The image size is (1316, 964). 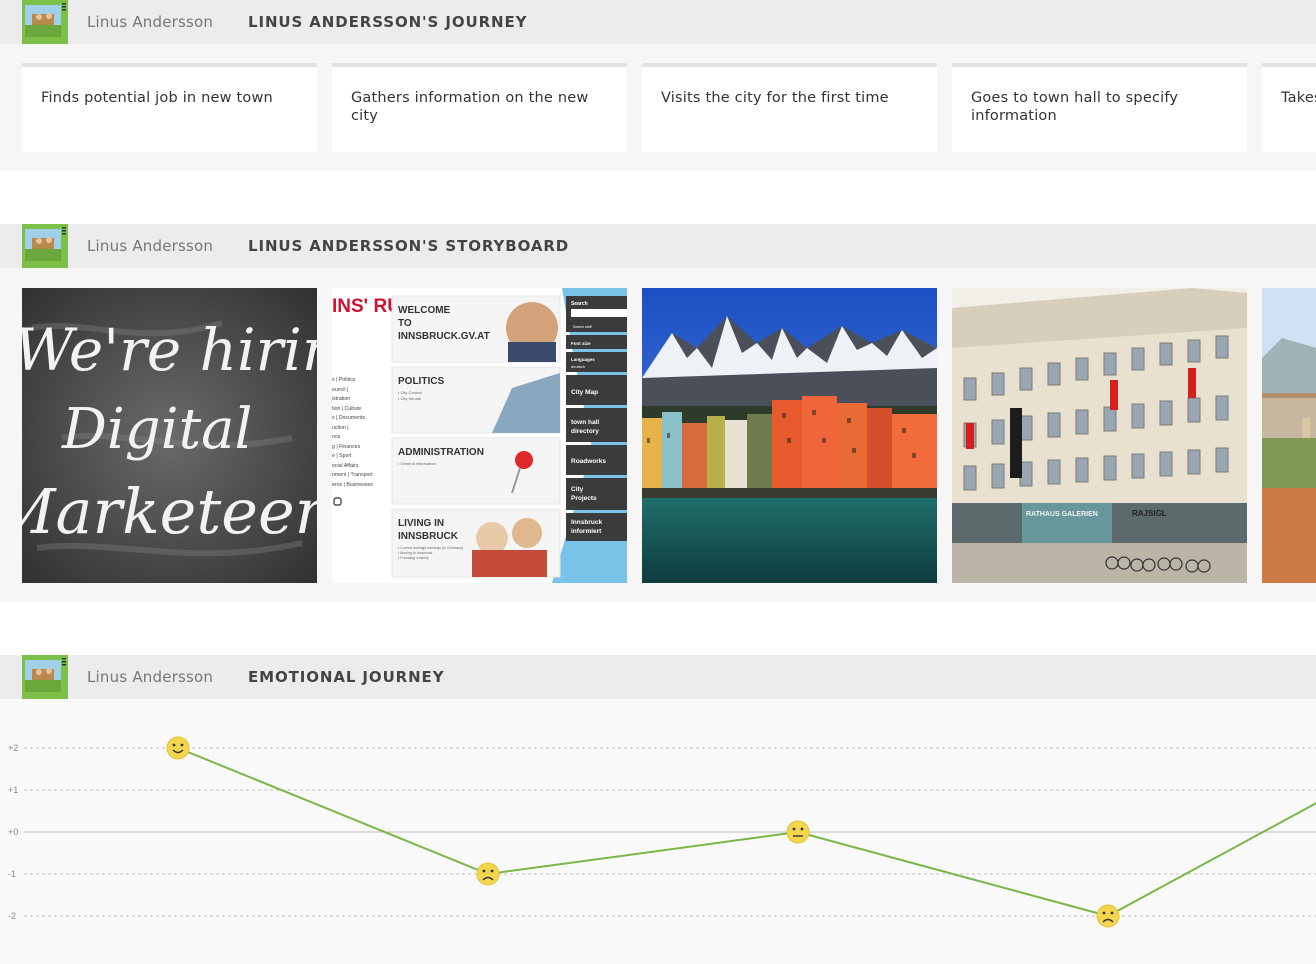 What do you see at coordinates (1062, 514) in the screenshot?
I see `building-sign: RATHAUS GALERIEN` at bounding box center [1062, 514].